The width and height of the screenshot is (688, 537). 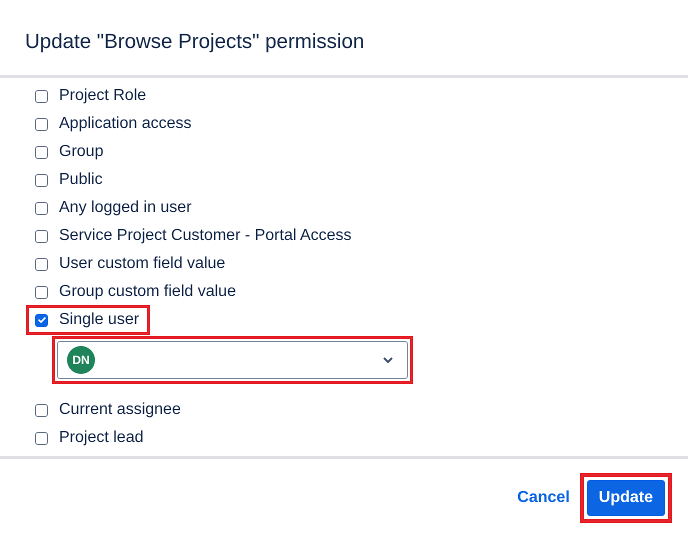 What do you see at coordinates (147, 292) in the screenshot?
I see `option-label: Group custom field value` at bounding box center [147, 292].